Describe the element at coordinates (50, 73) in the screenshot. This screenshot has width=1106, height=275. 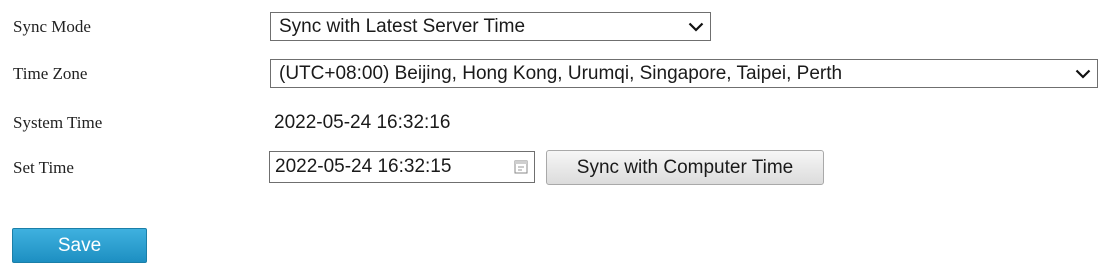
I see `time-zone-label: Time Zone` at that location.